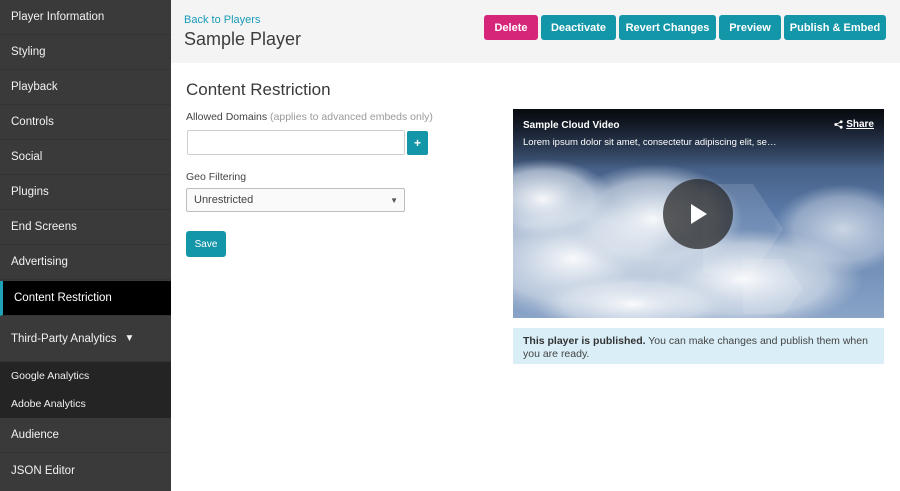  What do you see at coordinates (85, 470) in the screenshot?
I see `sidebar-item-json-editor: JSON Editor` at bounding box center [85, 470].